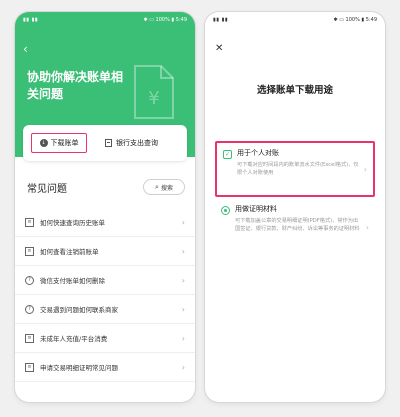 This screenshot has width=400, height=417. Describe the element at coordinates (108, 143) in the screenshot. I see `bank-card-icon` at that location.